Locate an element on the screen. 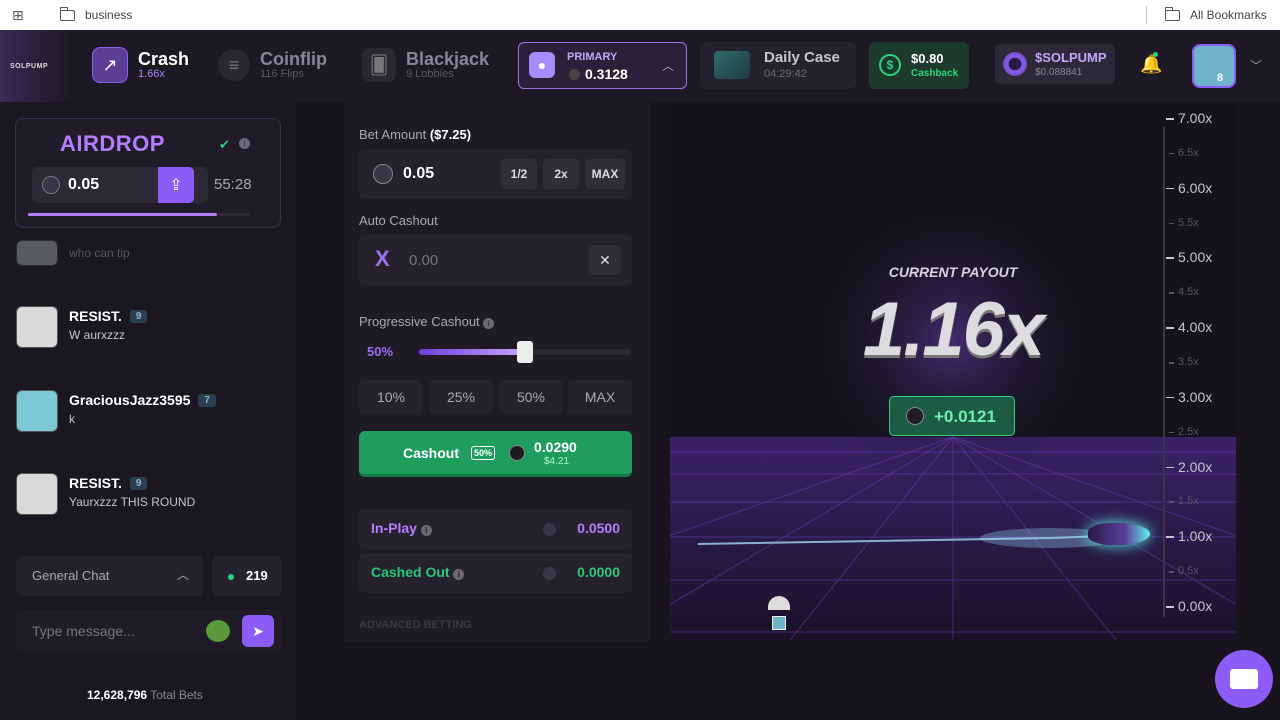 The width and height of the screenshot is (1280, 720). nav-coinflip-sub: 116 Flips is located at coordinates (282, 73).